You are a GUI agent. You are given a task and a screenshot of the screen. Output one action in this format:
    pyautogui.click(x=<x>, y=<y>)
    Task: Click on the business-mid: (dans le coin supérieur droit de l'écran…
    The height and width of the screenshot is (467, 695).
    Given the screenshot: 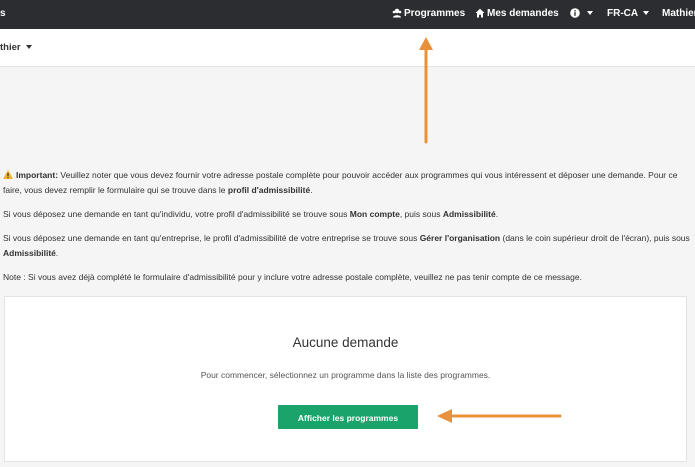 What is the action you would take?
    pyautogui.click(x=595, y=238)
    